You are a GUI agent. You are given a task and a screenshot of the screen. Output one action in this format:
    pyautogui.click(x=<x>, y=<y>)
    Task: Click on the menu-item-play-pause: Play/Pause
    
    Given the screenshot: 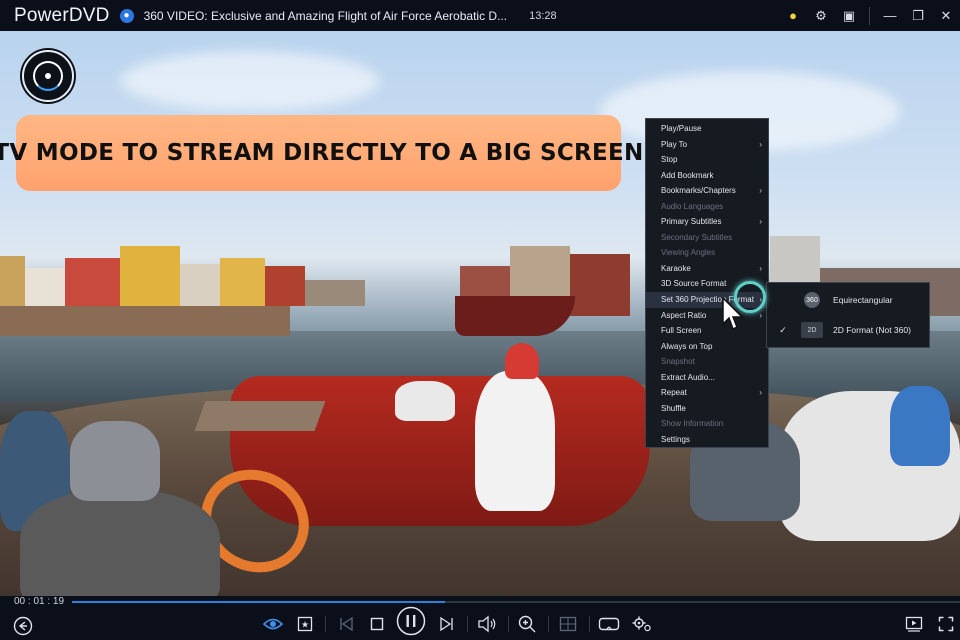 What is the action you would take?
    pyautogui.click(x=707, y=129)
    